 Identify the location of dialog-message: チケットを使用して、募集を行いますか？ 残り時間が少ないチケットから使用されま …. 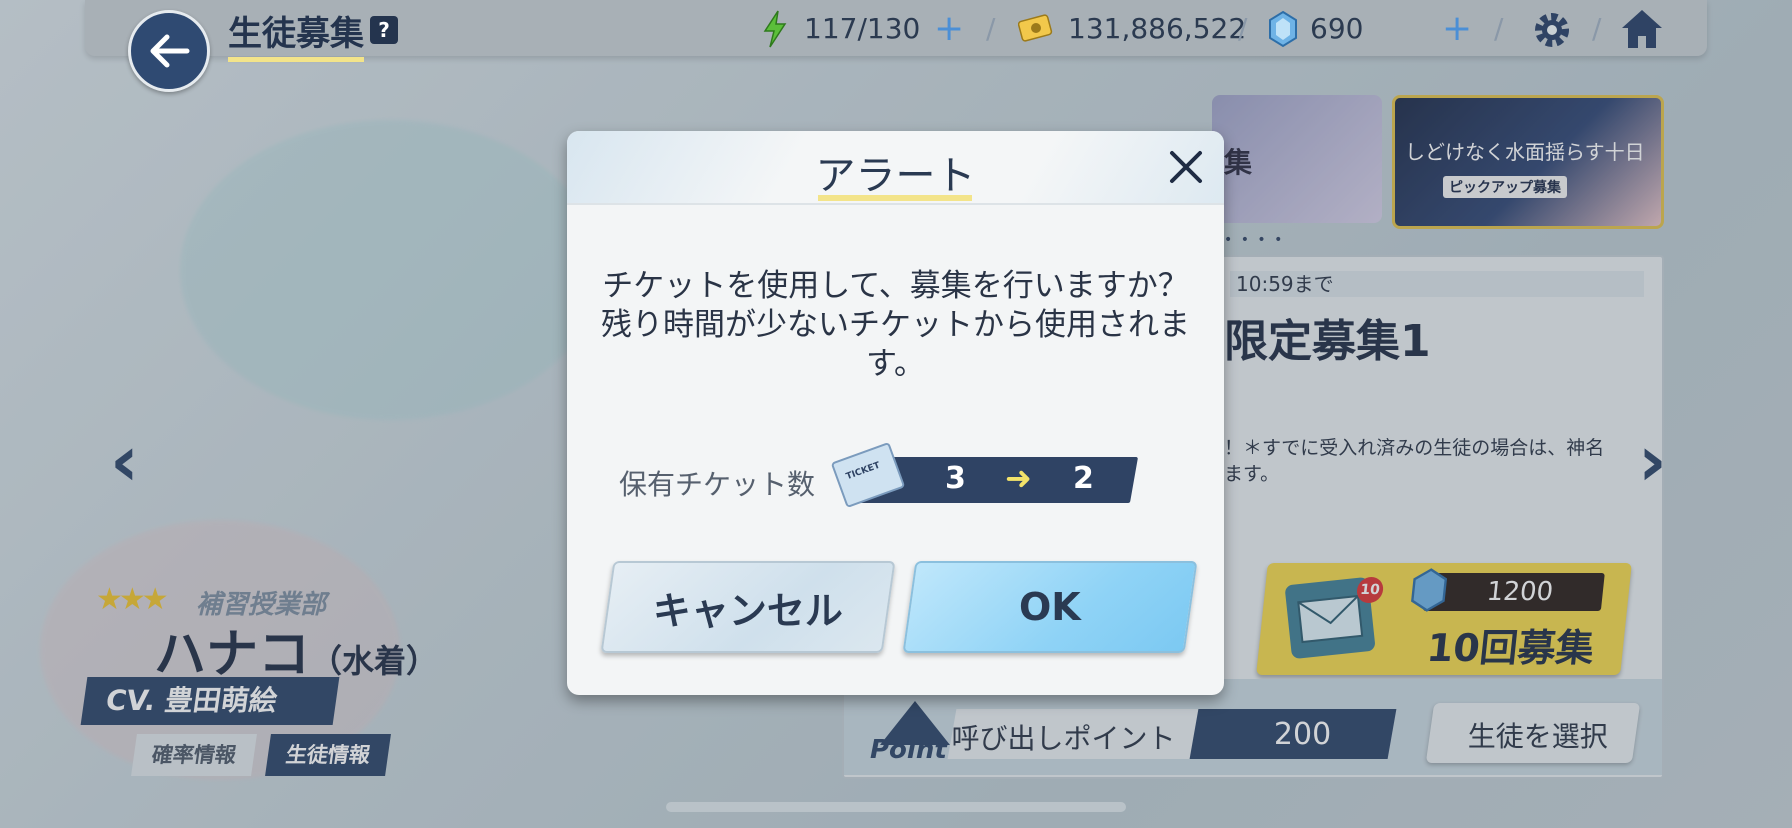
(895, 325).